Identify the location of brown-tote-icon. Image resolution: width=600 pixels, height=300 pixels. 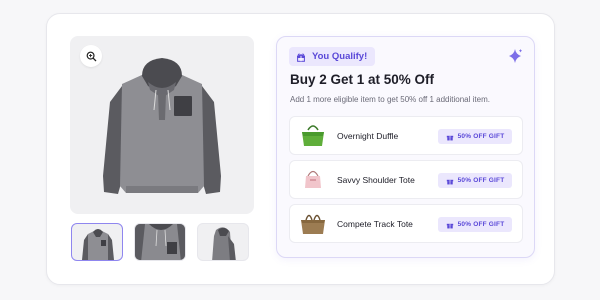
(313, 224).